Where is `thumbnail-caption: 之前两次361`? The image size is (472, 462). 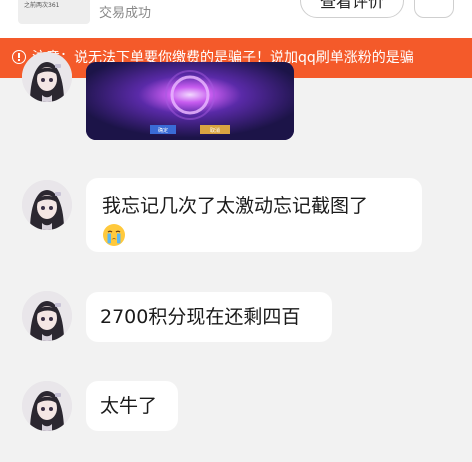
thumbnail-caption: 之前两次361 is located at coordinates (42, 5).